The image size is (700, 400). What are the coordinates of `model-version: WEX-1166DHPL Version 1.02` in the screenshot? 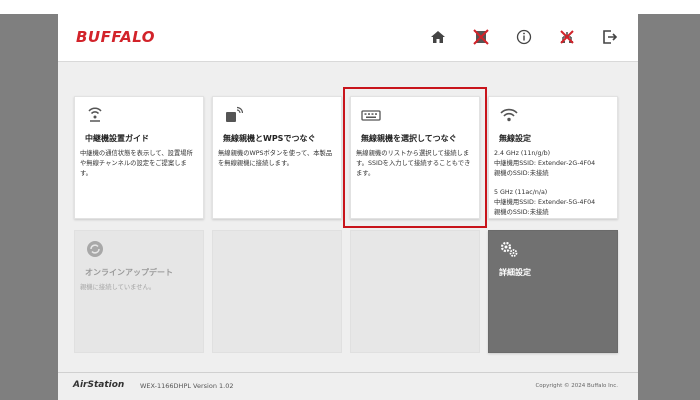 It's located at (187, 386).